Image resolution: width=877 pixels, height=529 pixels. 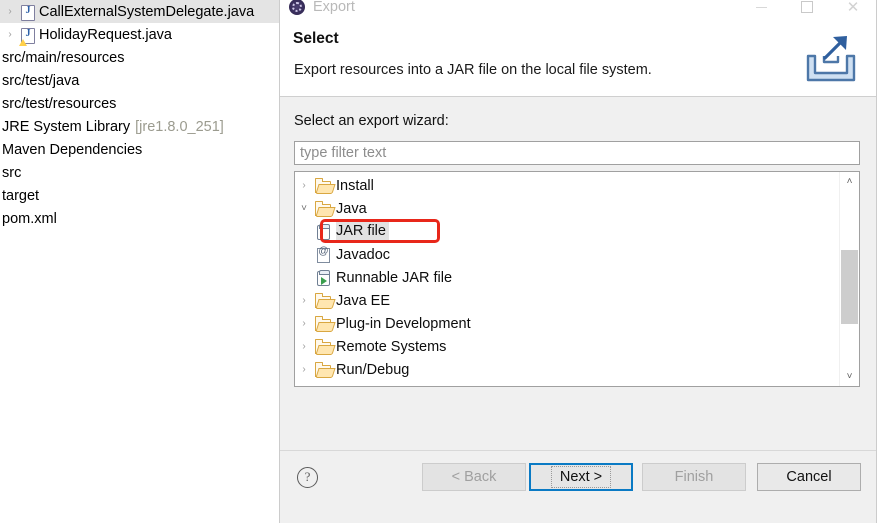 What do you see at coordinates (145, 195) in the screenshot?
I see `list-item: target` at bounding box center [145, 195].